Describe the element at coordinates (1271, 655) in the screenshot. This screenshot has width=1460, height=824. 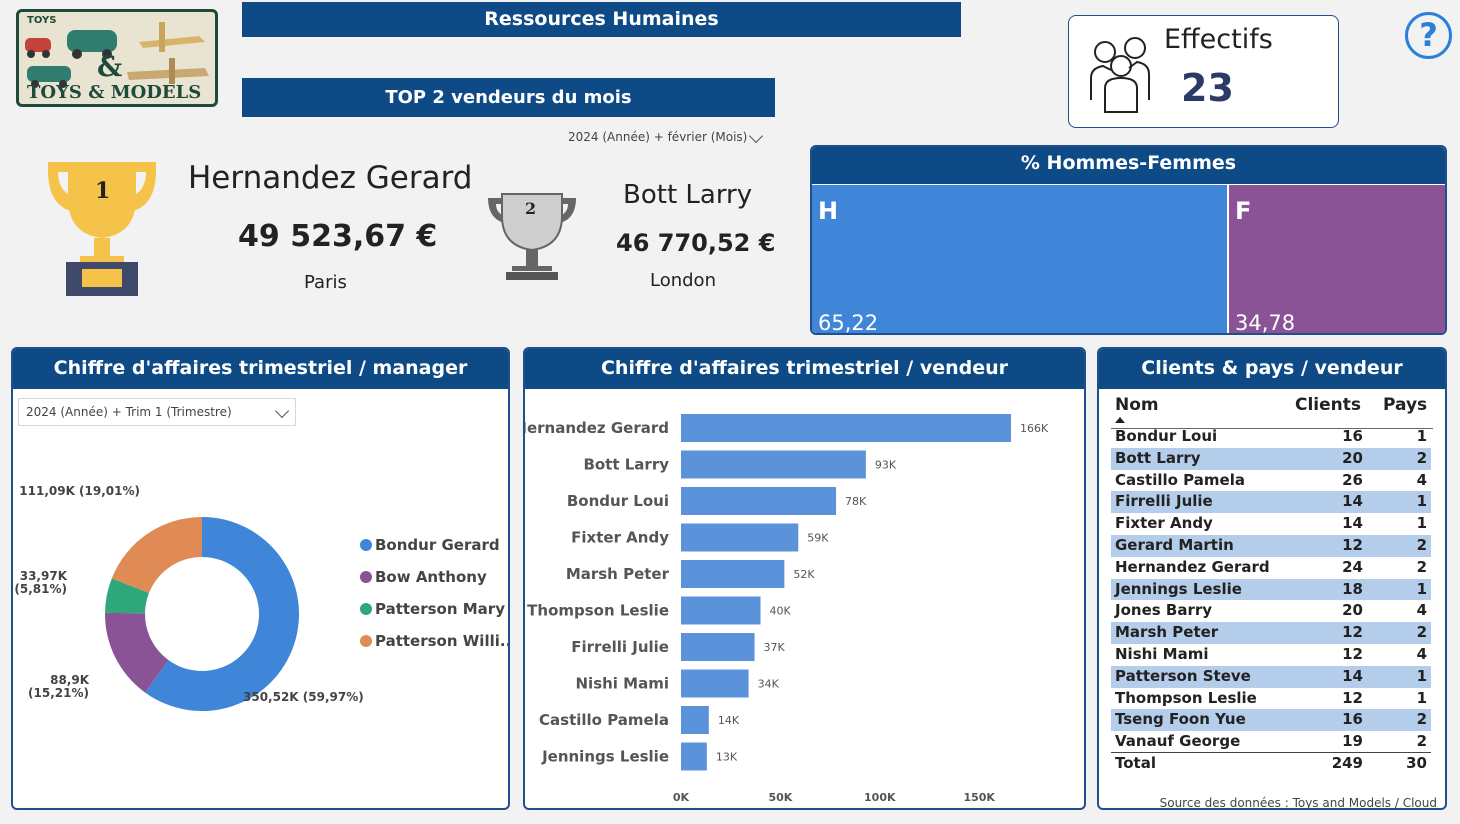
I see `table-row: Nishi Mami 12 4` at that location.